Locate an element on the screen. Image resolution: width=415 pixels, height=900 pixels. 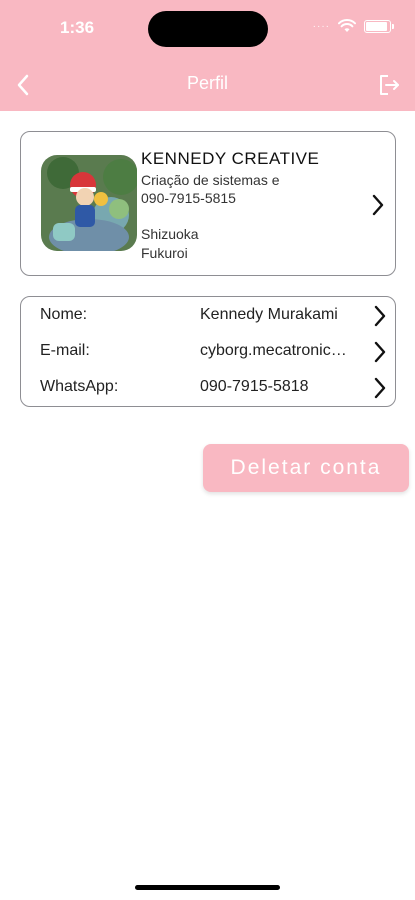
logout-button is located at coordinates (390, 86).